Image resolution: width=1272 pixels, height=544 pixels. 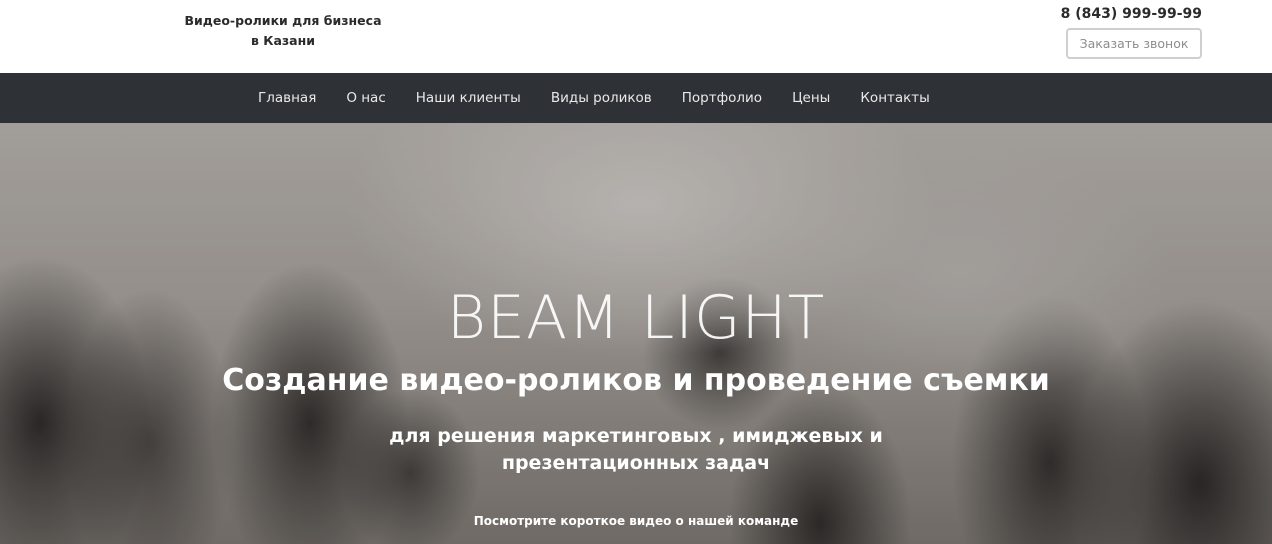 What do you see at coordinates (894, 98) in the screenshot?
I see `nav-item-contacts: Контакты` at bounding box center [894, 98].